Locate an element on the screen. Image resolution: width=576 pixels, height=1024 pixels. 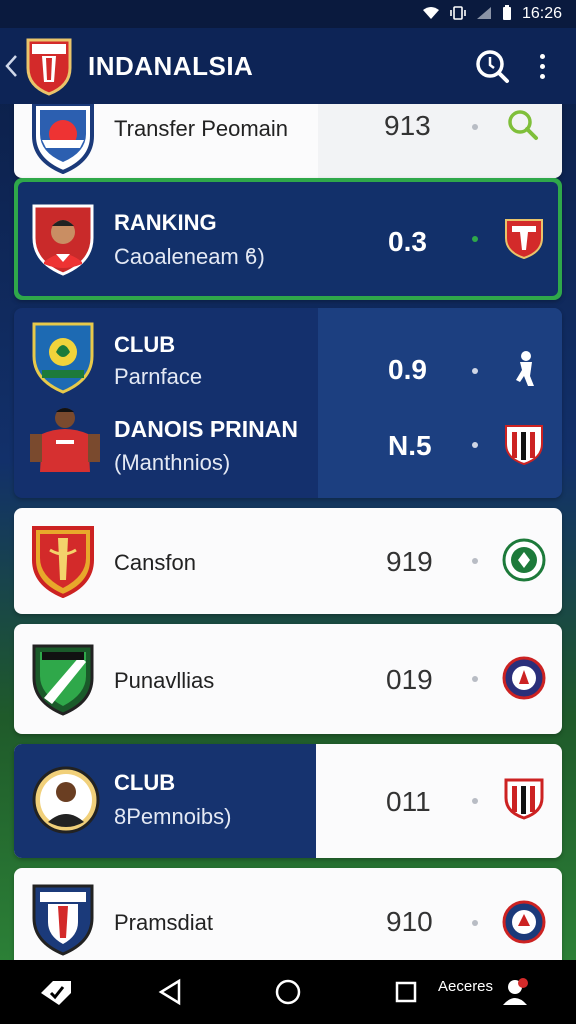
item-label: Pramsdiat is located at coordinates (164, 922).